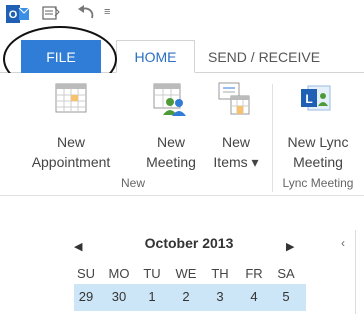  I want to click on tab-send-receive: SEND / RECEIVE, so click(283, 56).